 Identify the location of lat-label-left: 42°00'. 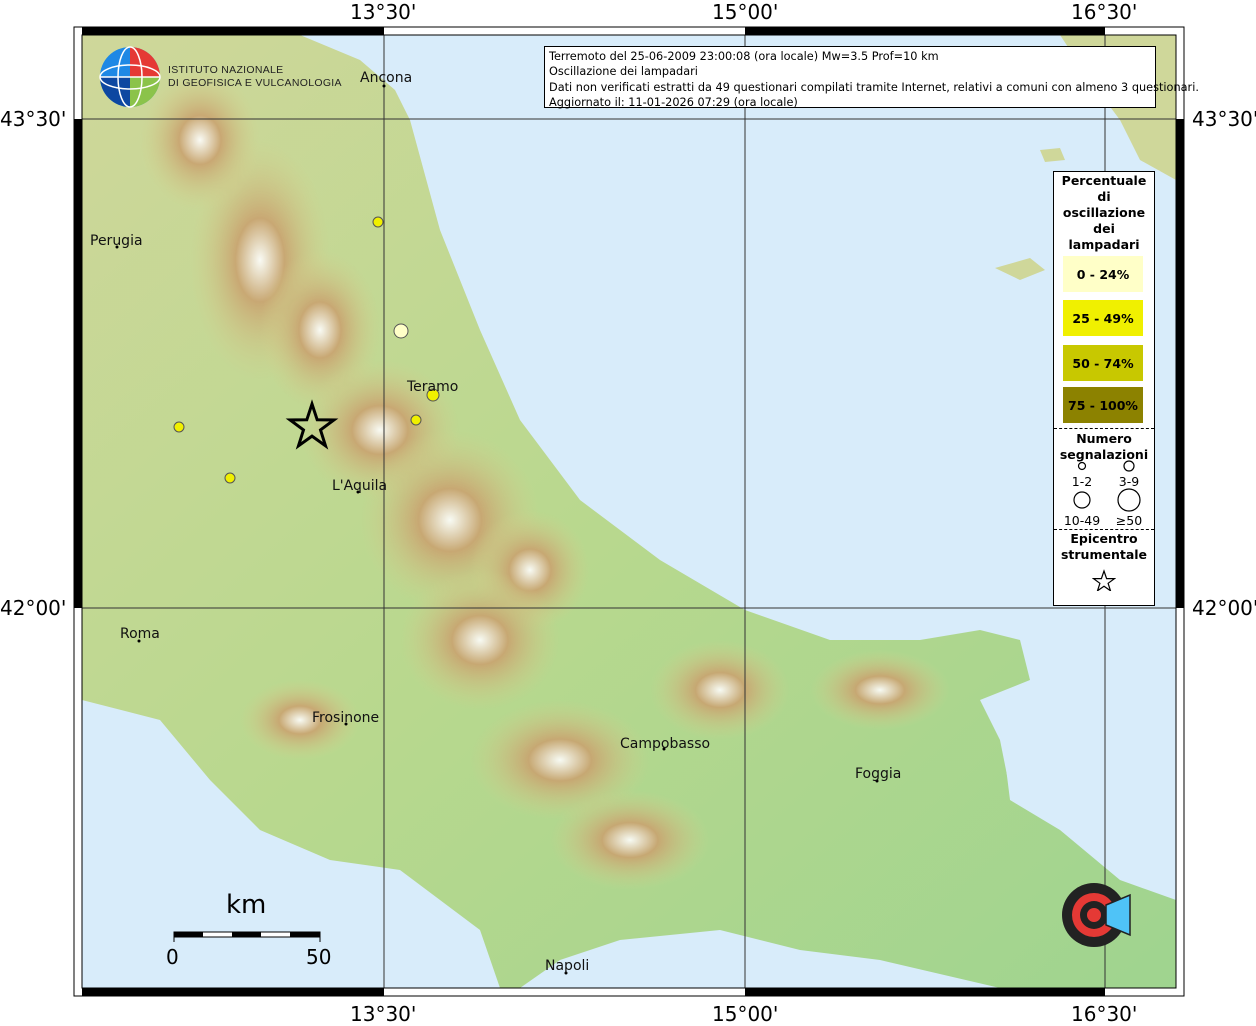
(33, 608).